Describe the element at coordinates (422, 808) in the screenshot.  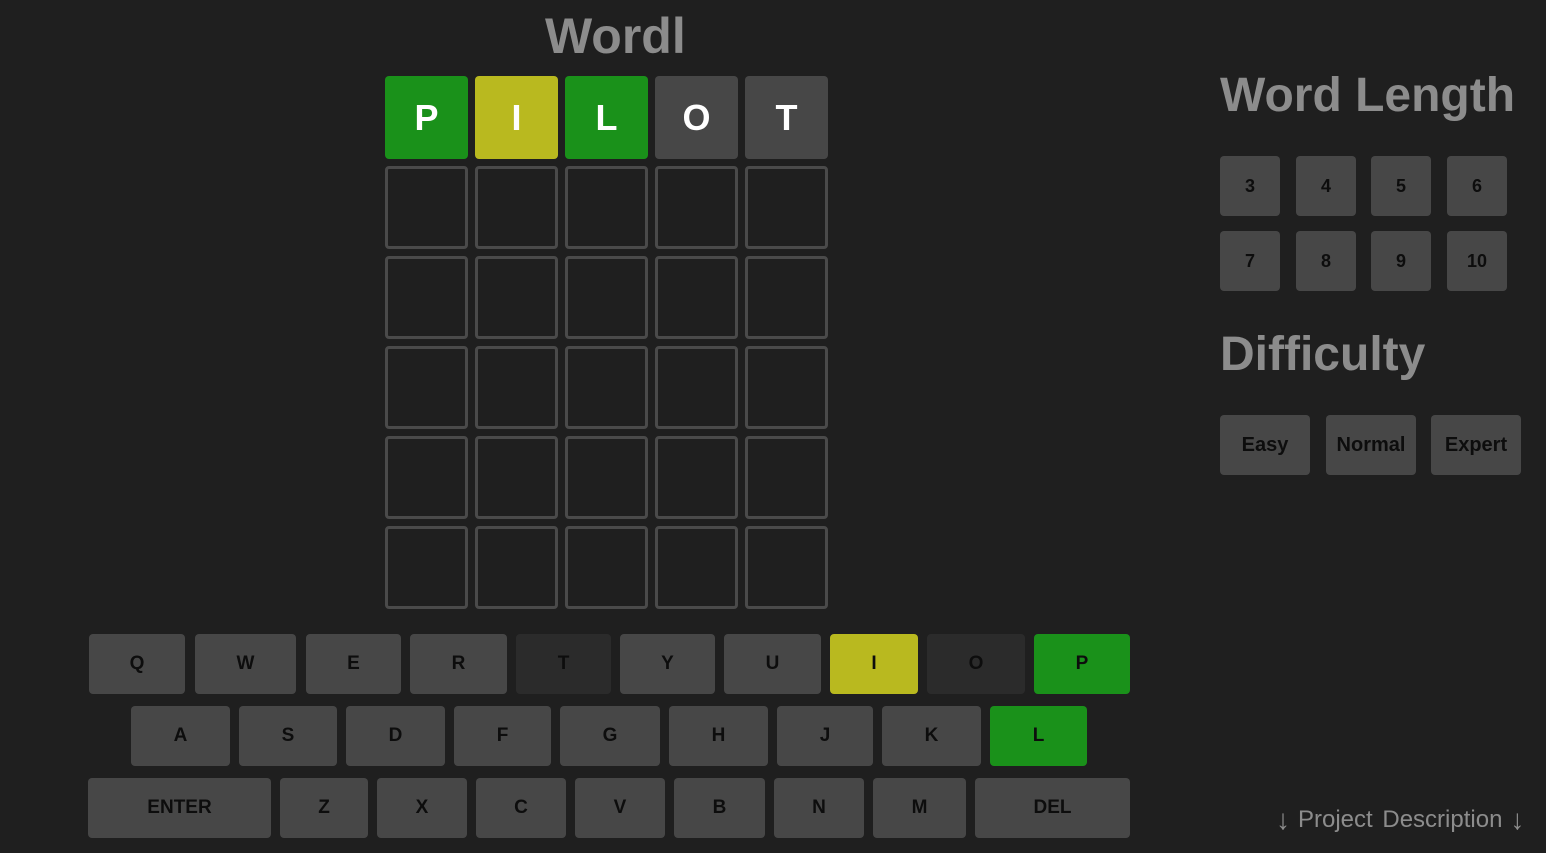
I see `key-x: X` at that location.